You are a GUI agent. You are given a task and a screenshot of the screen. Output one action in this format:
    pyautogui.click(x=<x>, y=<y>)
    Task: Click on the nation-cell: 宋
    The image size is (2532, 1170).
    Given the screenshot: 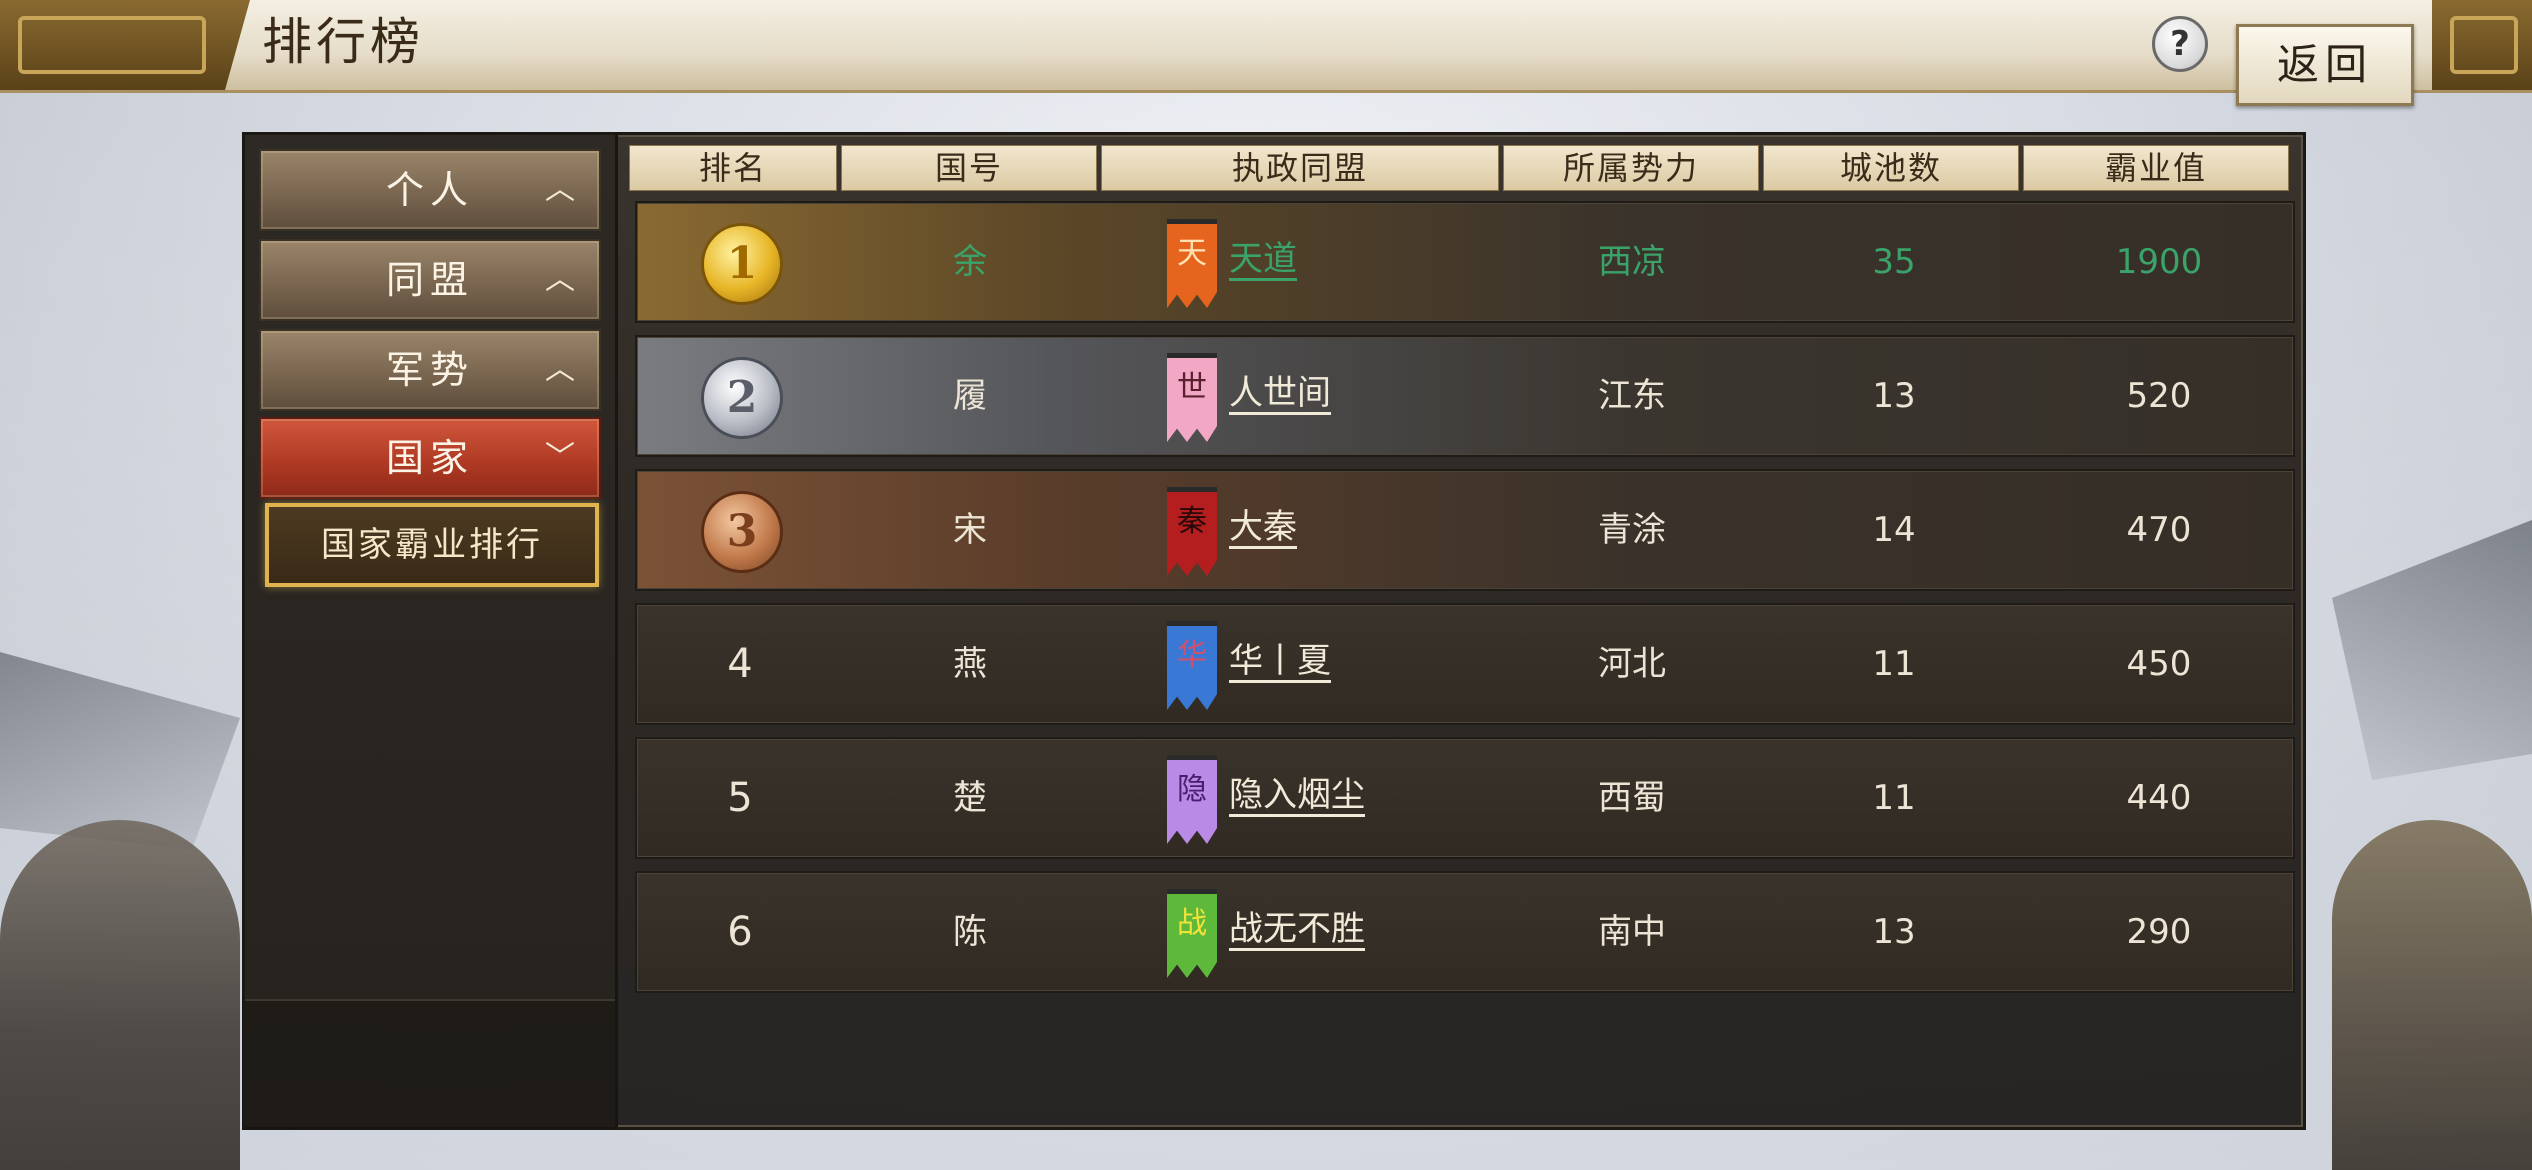 What is the action you would take?
    pyautogui.click(x=970, y=530)
    